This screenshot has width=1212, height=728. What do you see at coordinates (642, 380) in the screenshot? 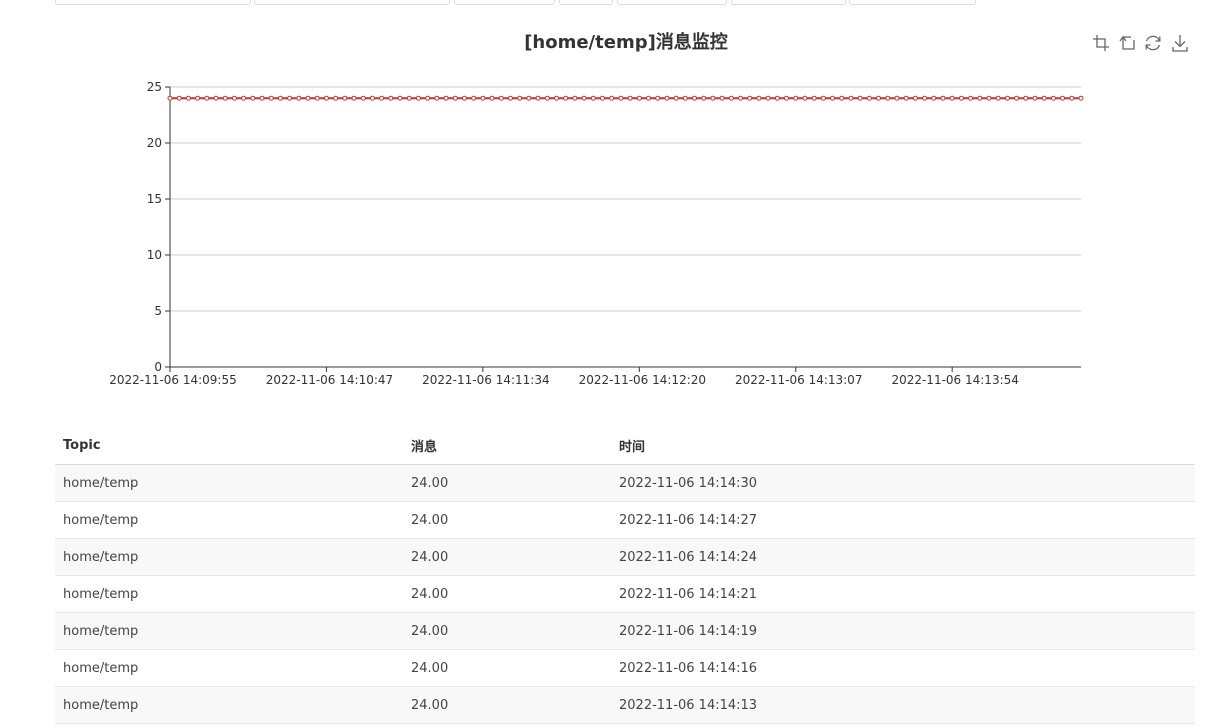
I see `x-tick-label: 2022-11-06 14:12:20` at bounding box center [642, 380].